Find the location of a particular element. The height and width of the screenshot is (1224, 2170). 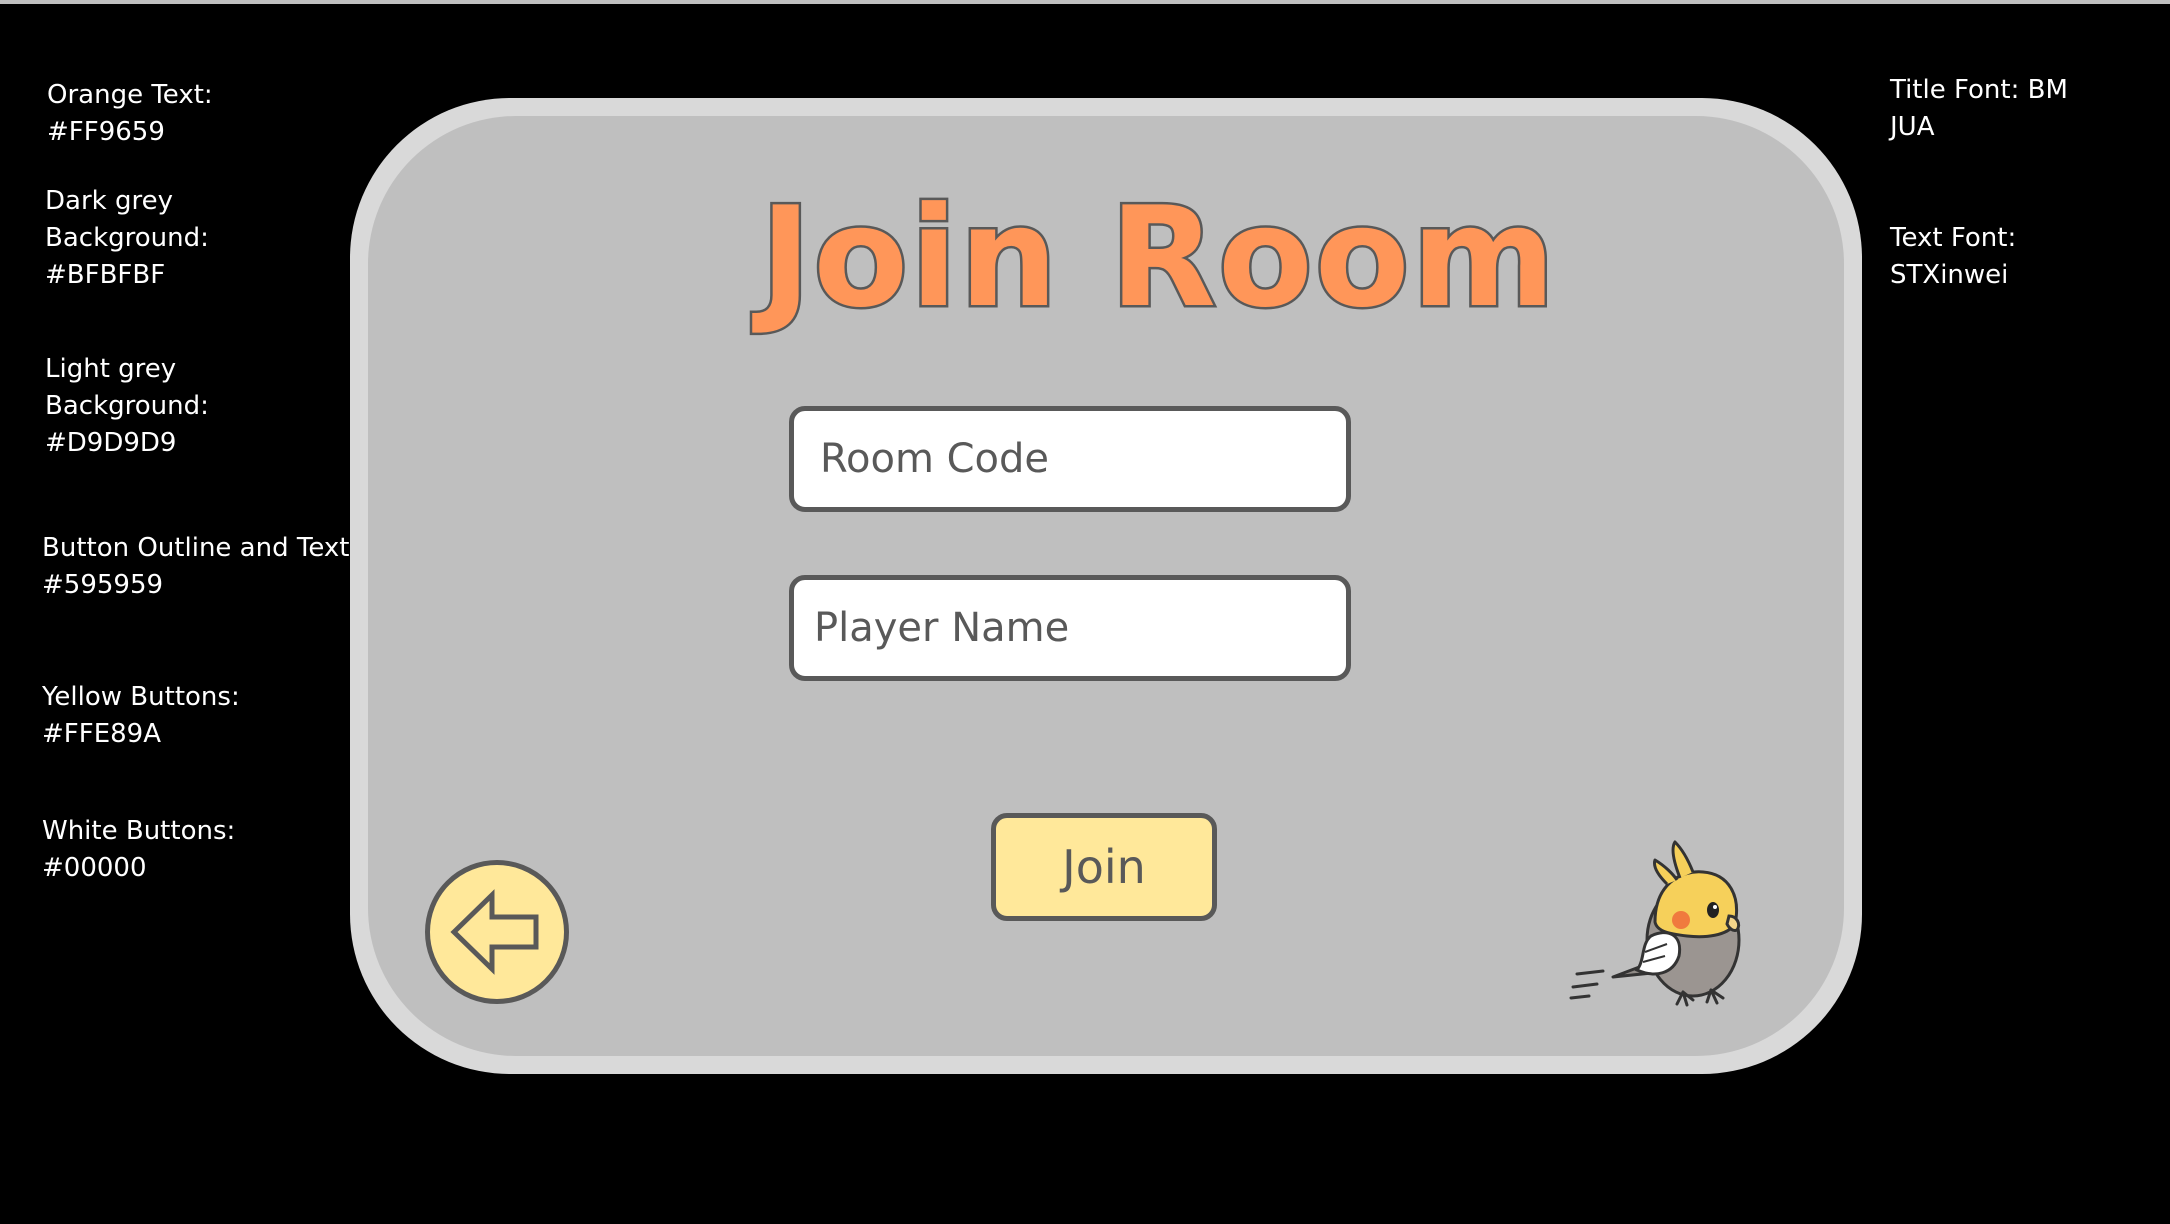

note-line: Button Outline and Text: is located at coordinates (200, 548).